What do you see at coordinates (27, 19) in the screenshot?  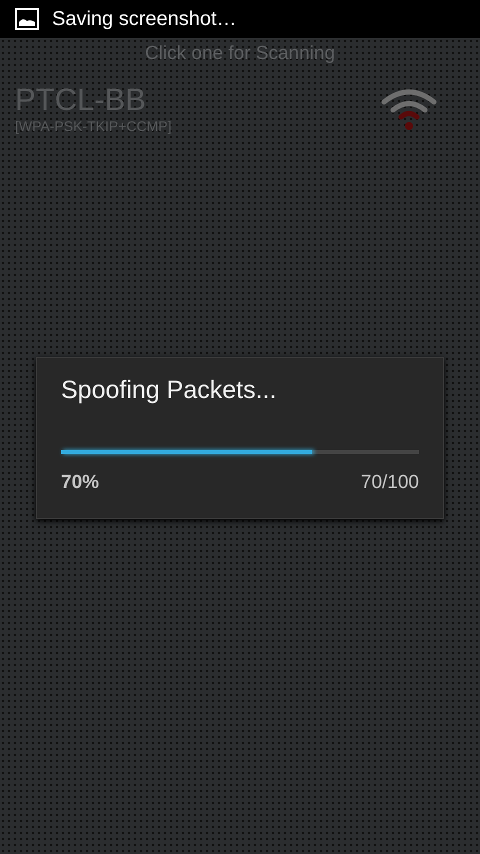 I see `image-icon` at bounding box center [27, 19].